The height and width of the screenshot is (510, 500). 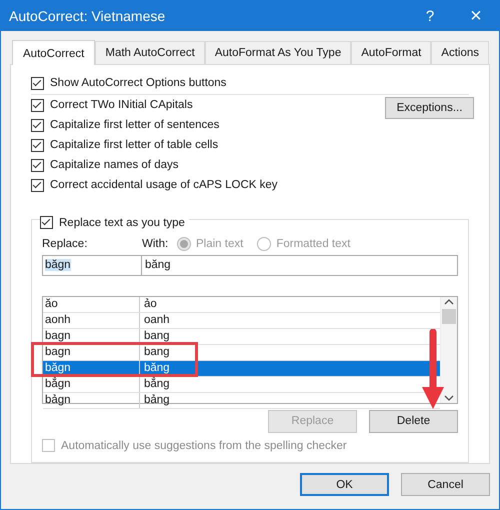 What do you see at coordinates (241, 336) in the screenshot?
I see `list-row: bagn bang` at bounding box center [241, 336].